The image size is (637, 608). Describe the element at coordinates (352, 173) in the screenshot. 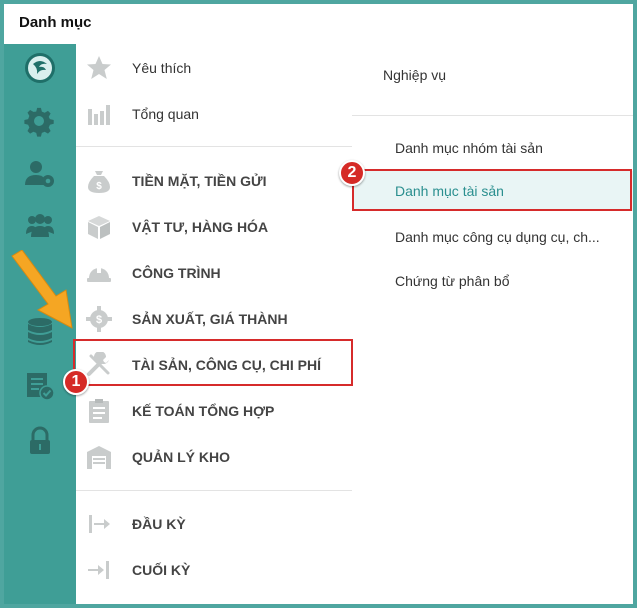

I see `step-2-badge: 2` at that location.